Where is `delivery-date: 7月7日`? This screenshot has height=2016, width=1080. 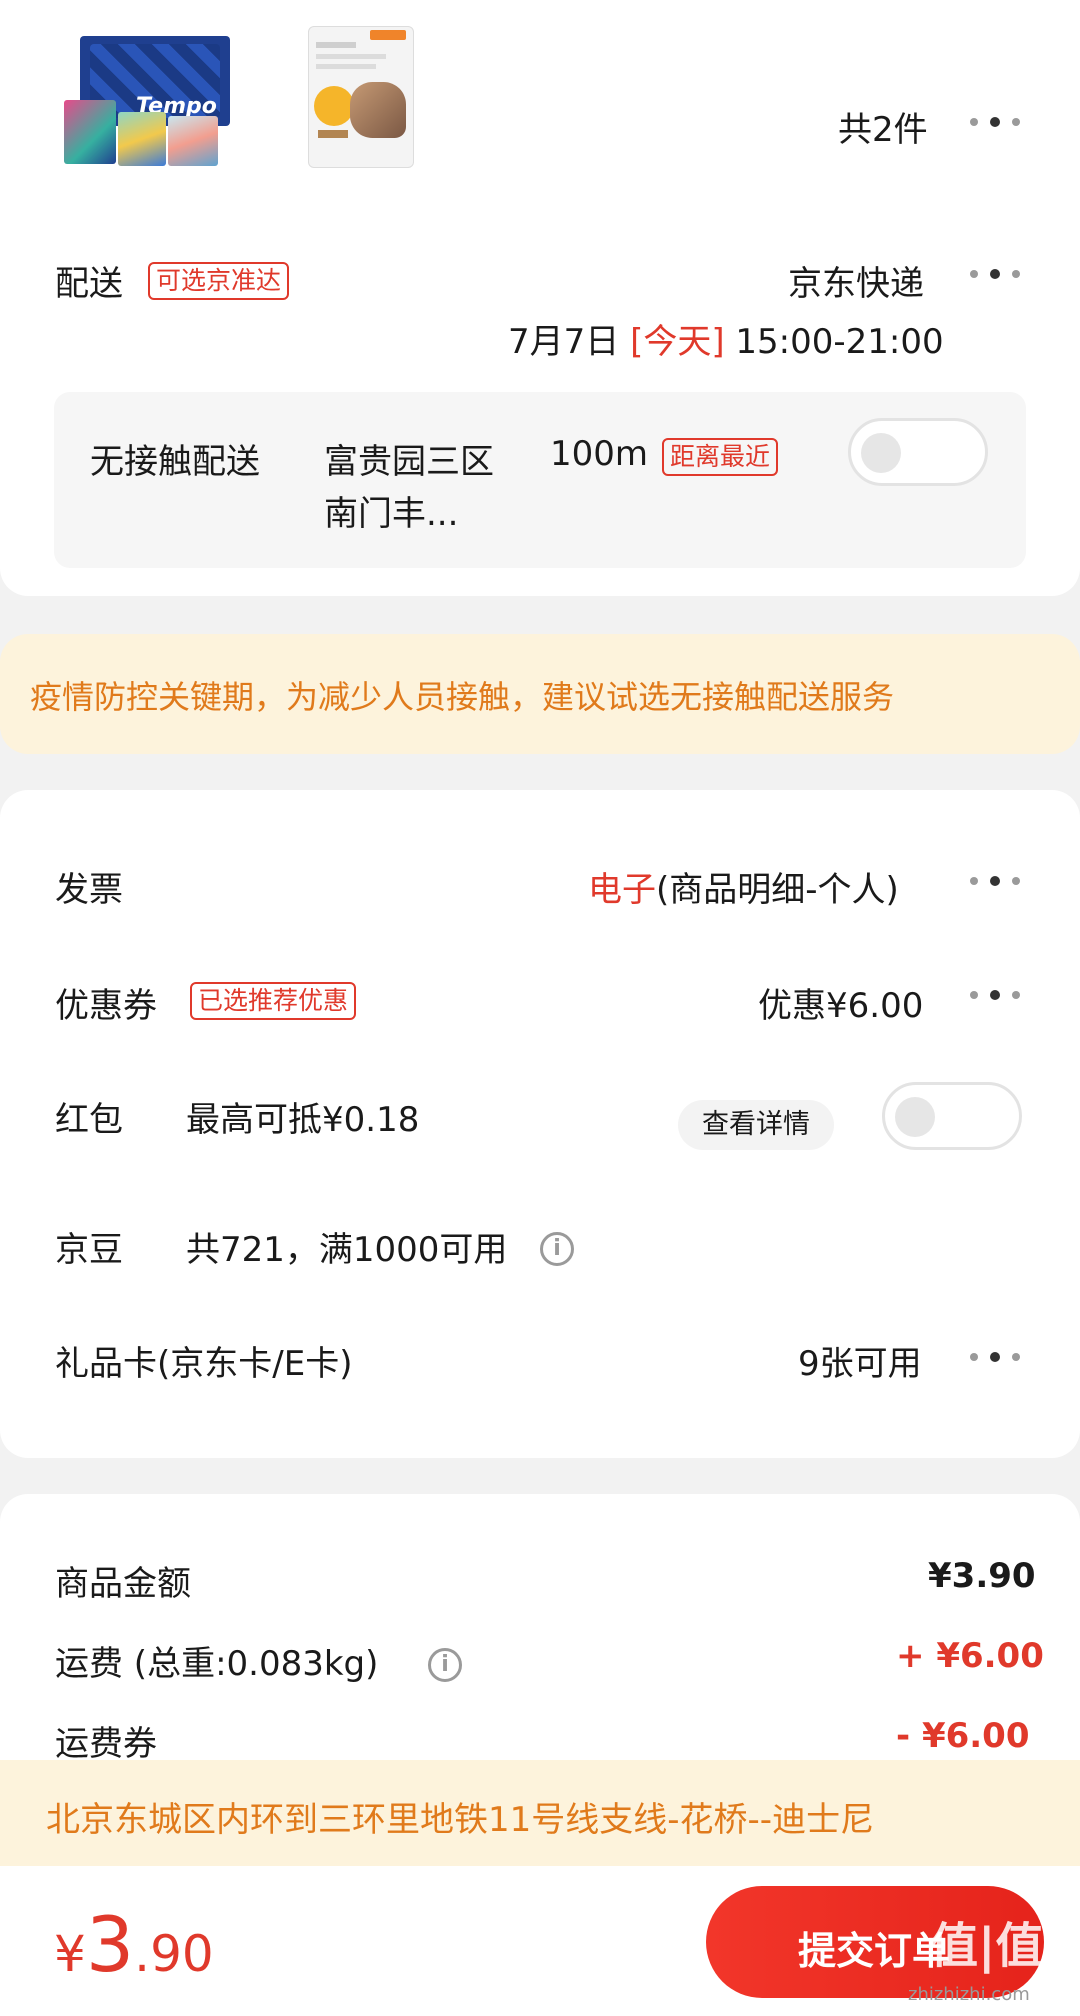
delivery-date: 7月7日 is located at coordinates (564, 342).